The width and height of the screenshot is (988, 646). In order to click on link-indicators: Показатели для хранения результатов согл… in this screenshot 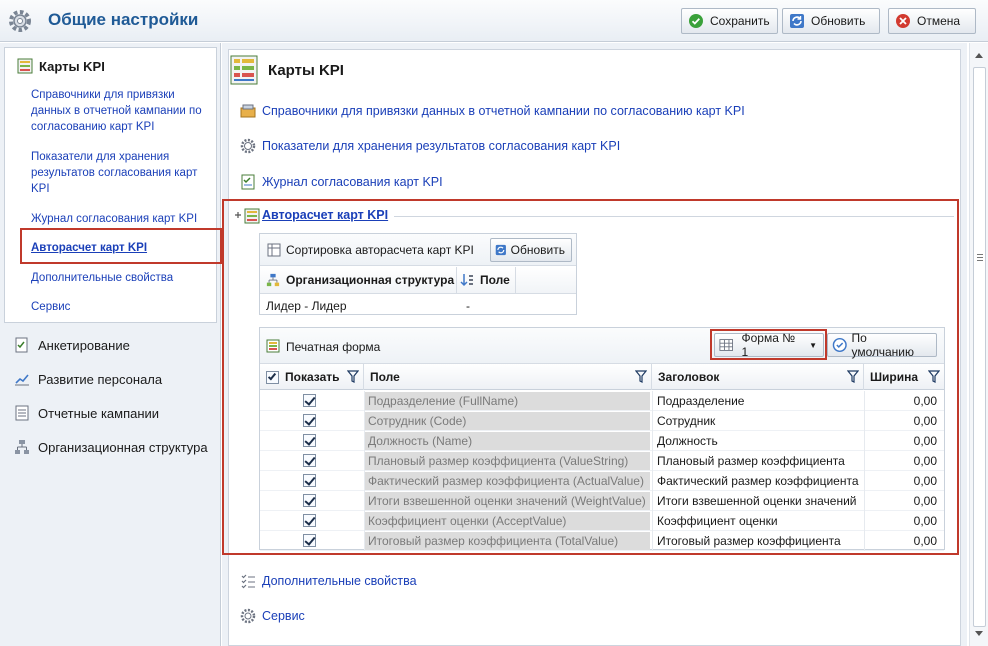, I will do `click(430, 146)`.